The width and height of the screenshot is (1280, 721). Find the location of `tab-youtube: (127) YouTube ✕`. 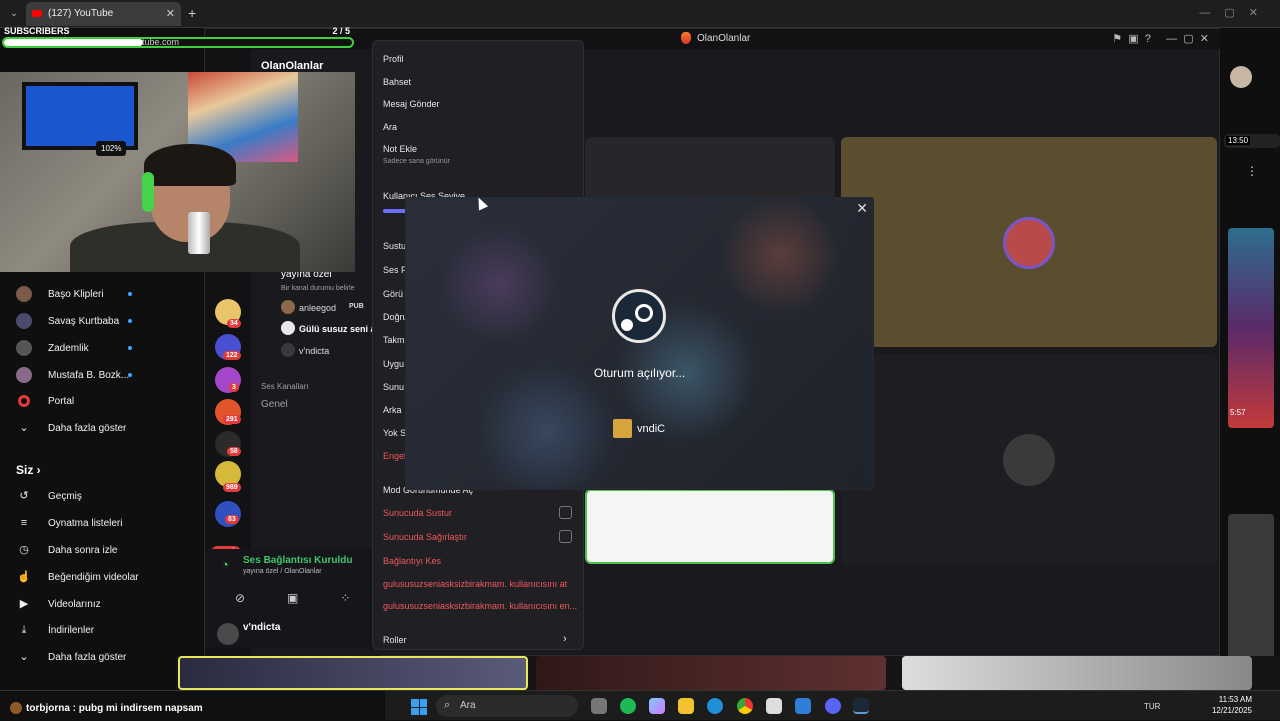

tab-youtube: (127) YouTube ✕ is located at coordinates (103, 14).